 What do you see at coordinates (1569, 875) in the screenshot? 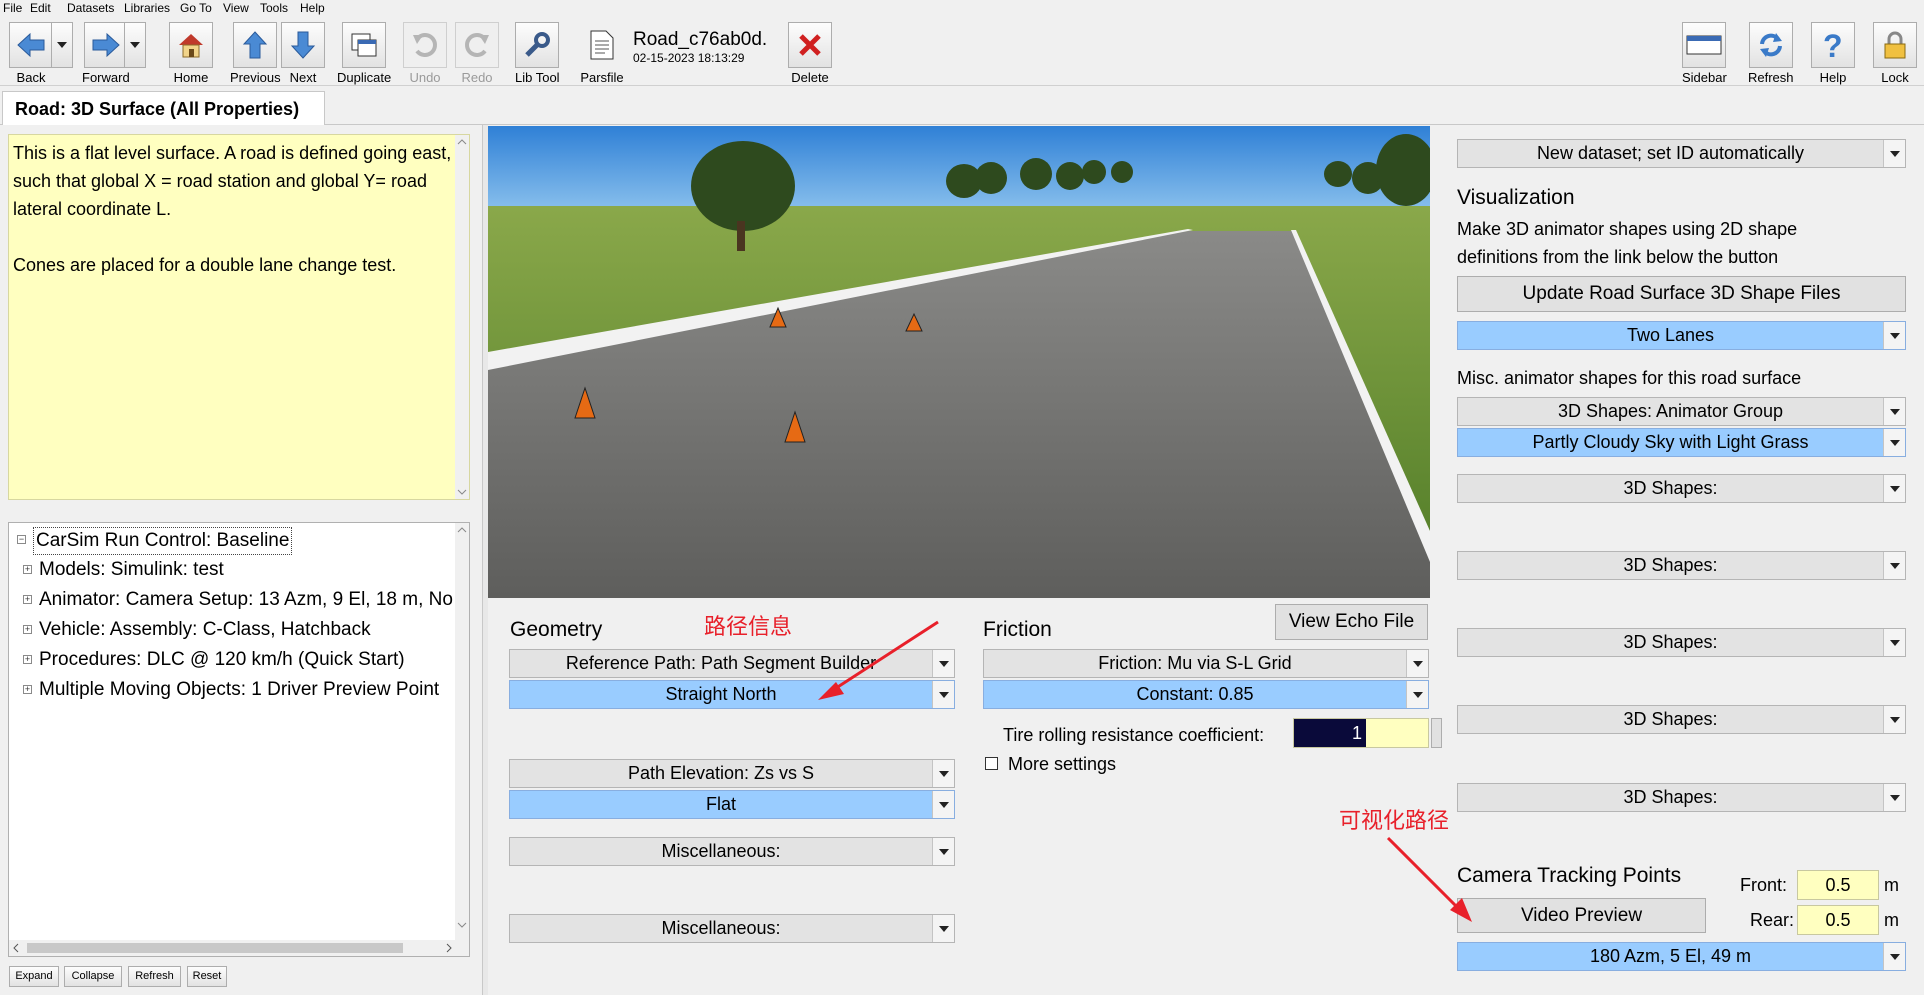
I see `camera-tracking-title: Camera Tracking Points` at bounding box center [1569, 875].